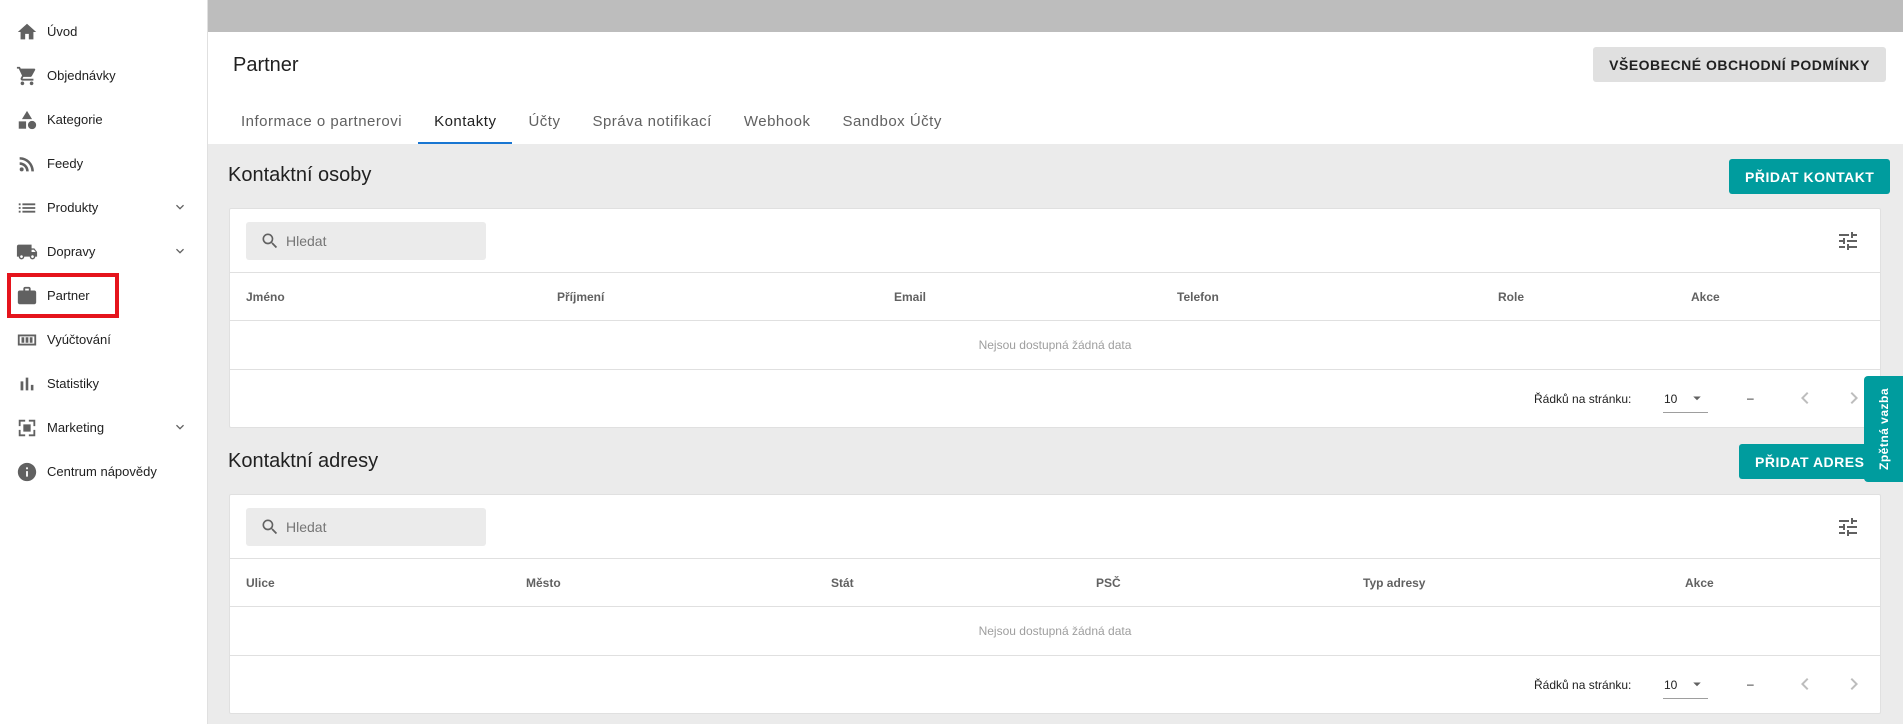  Describe the element at coordinates (1394, 583) in the screenshot. I see `column-header: Typ adresy` at that location.